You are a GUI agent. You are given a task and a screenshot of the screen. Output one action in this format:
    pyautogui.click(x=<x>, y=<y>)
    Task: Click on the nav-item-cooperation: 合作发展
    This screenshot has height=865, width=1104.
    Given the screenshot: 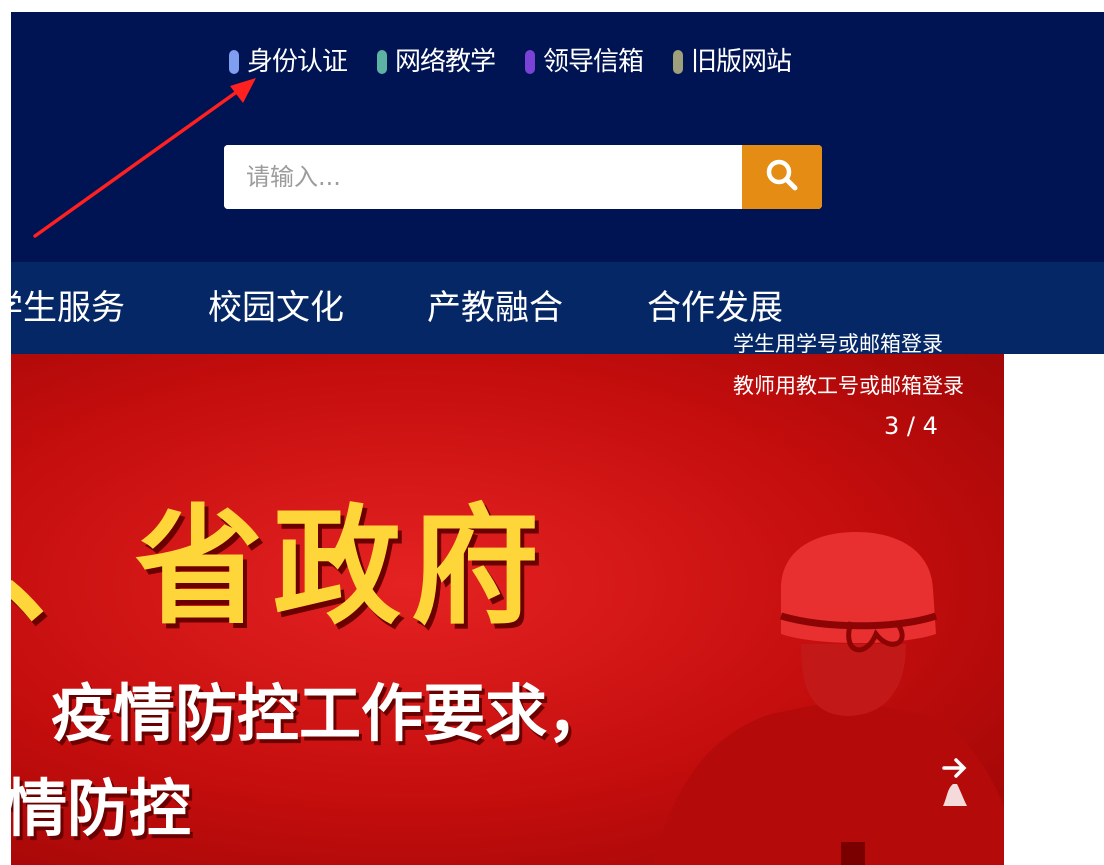 What is the action you would take?
    pyautogui.click(x=715, y=308)
    